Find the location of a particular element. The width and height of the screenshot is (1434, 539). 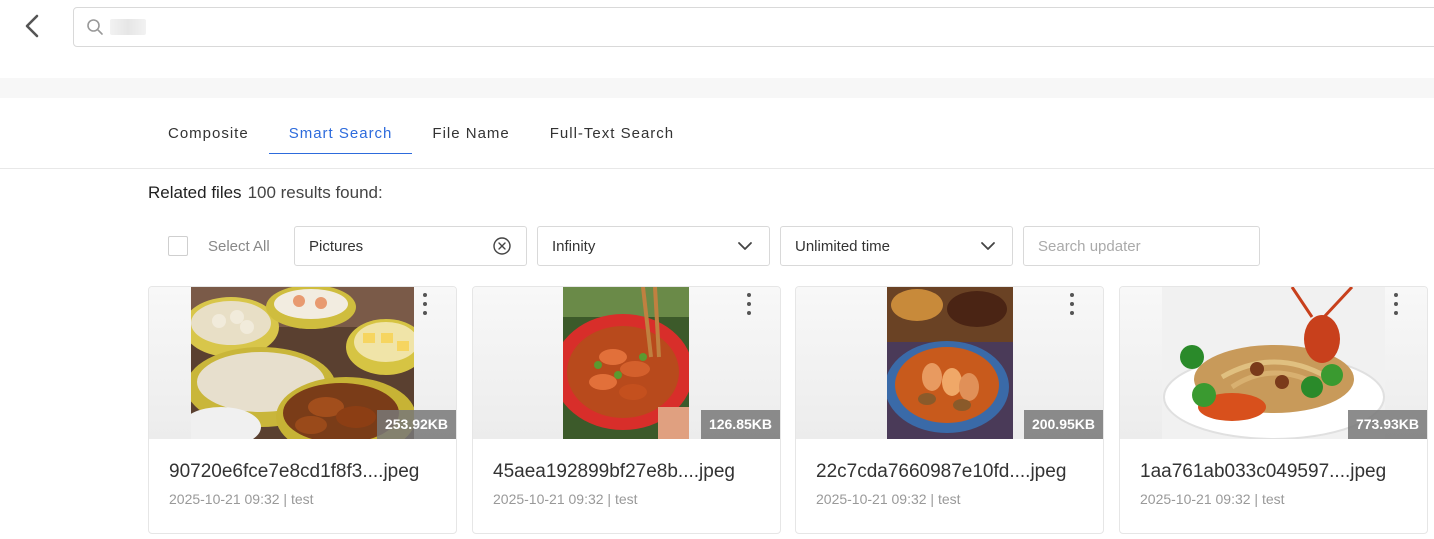

tabs-divider is located at coordinates (717, 168).